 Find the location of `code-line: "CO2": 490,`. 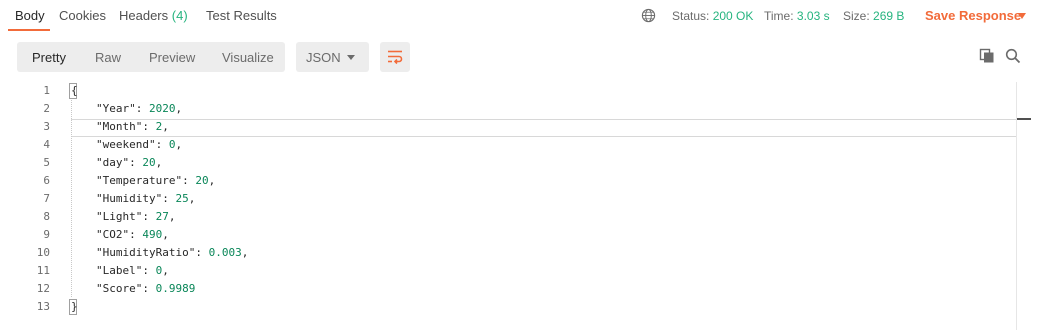

code-line: "CO2": 490, is located at coordinates (132, 234).